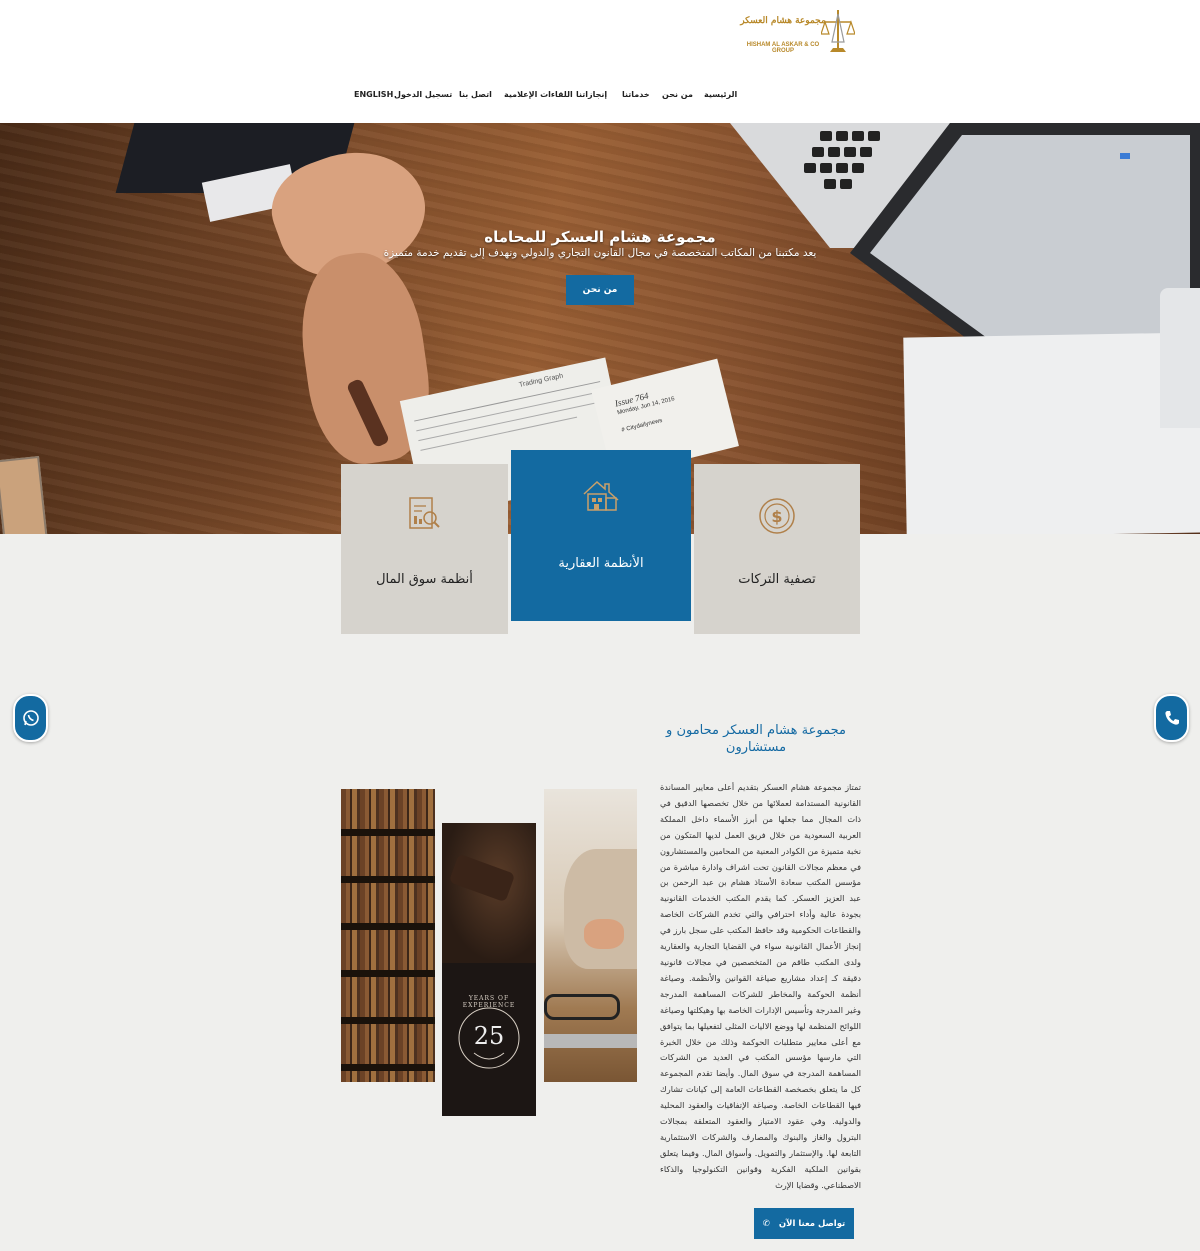 This screenshot has height=1251, width=1200. What do you see at coordinates (766, 1223) in the screenshot?
I see `phone-icon: ✆` at bounding box center [766, 1223].